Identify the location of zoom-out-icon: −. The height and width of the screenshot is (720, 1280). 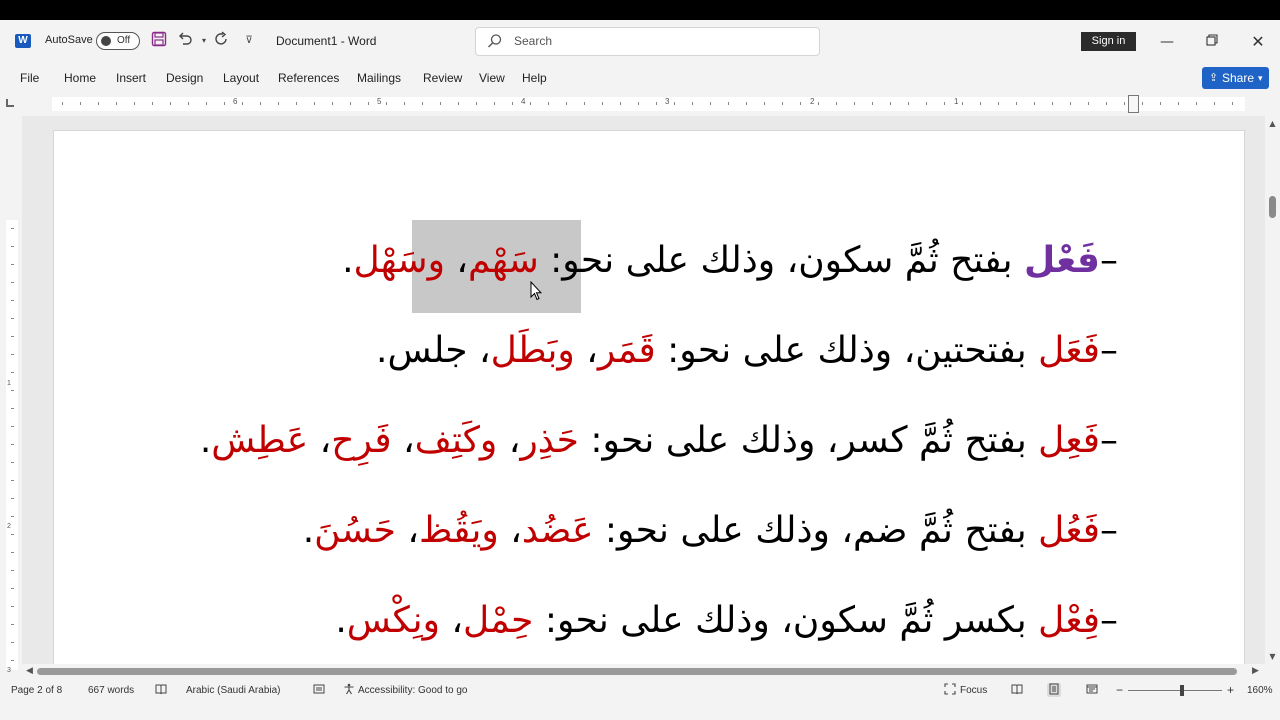
(1119, 690).